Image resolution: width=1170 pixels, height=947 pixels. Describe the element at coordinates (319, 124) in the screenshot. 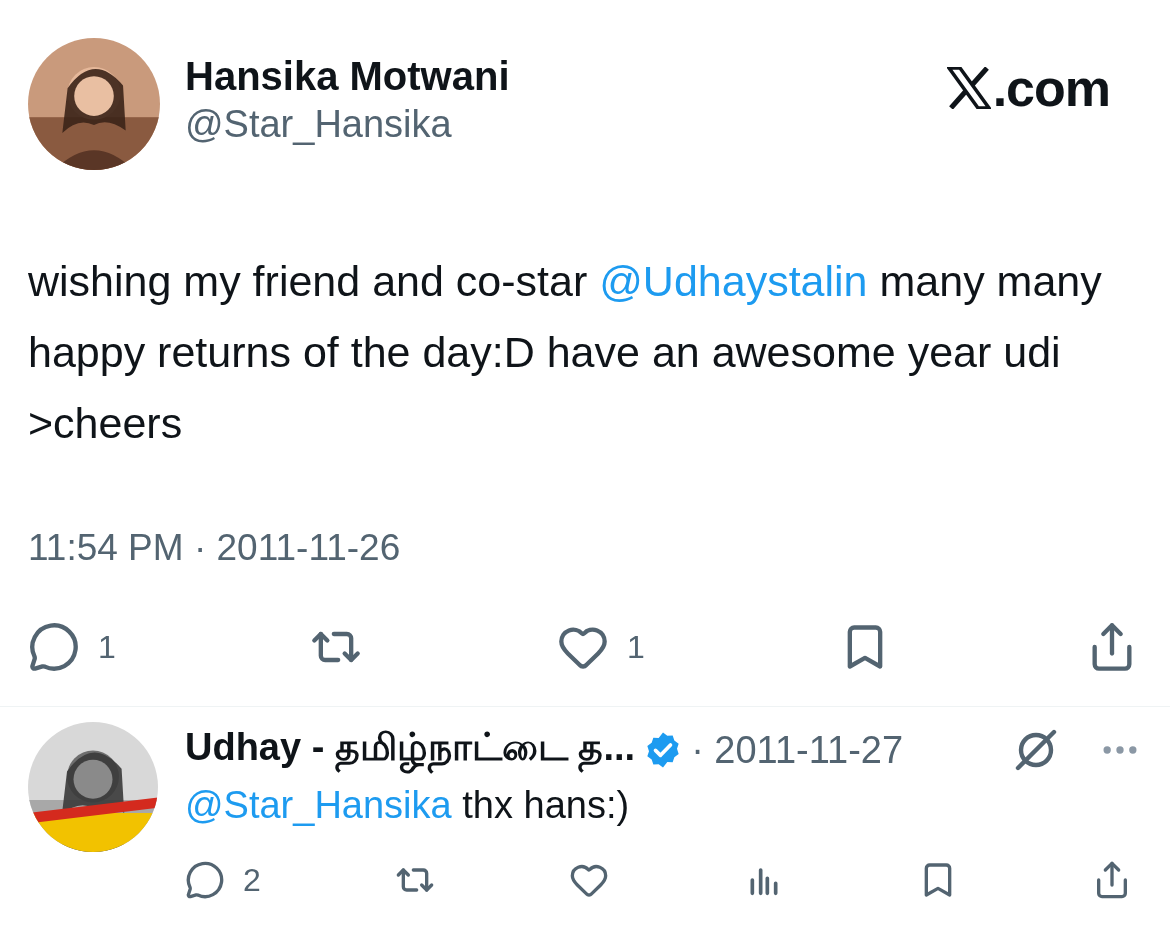

I see `author-handle: @Star_Hansika` at that location.